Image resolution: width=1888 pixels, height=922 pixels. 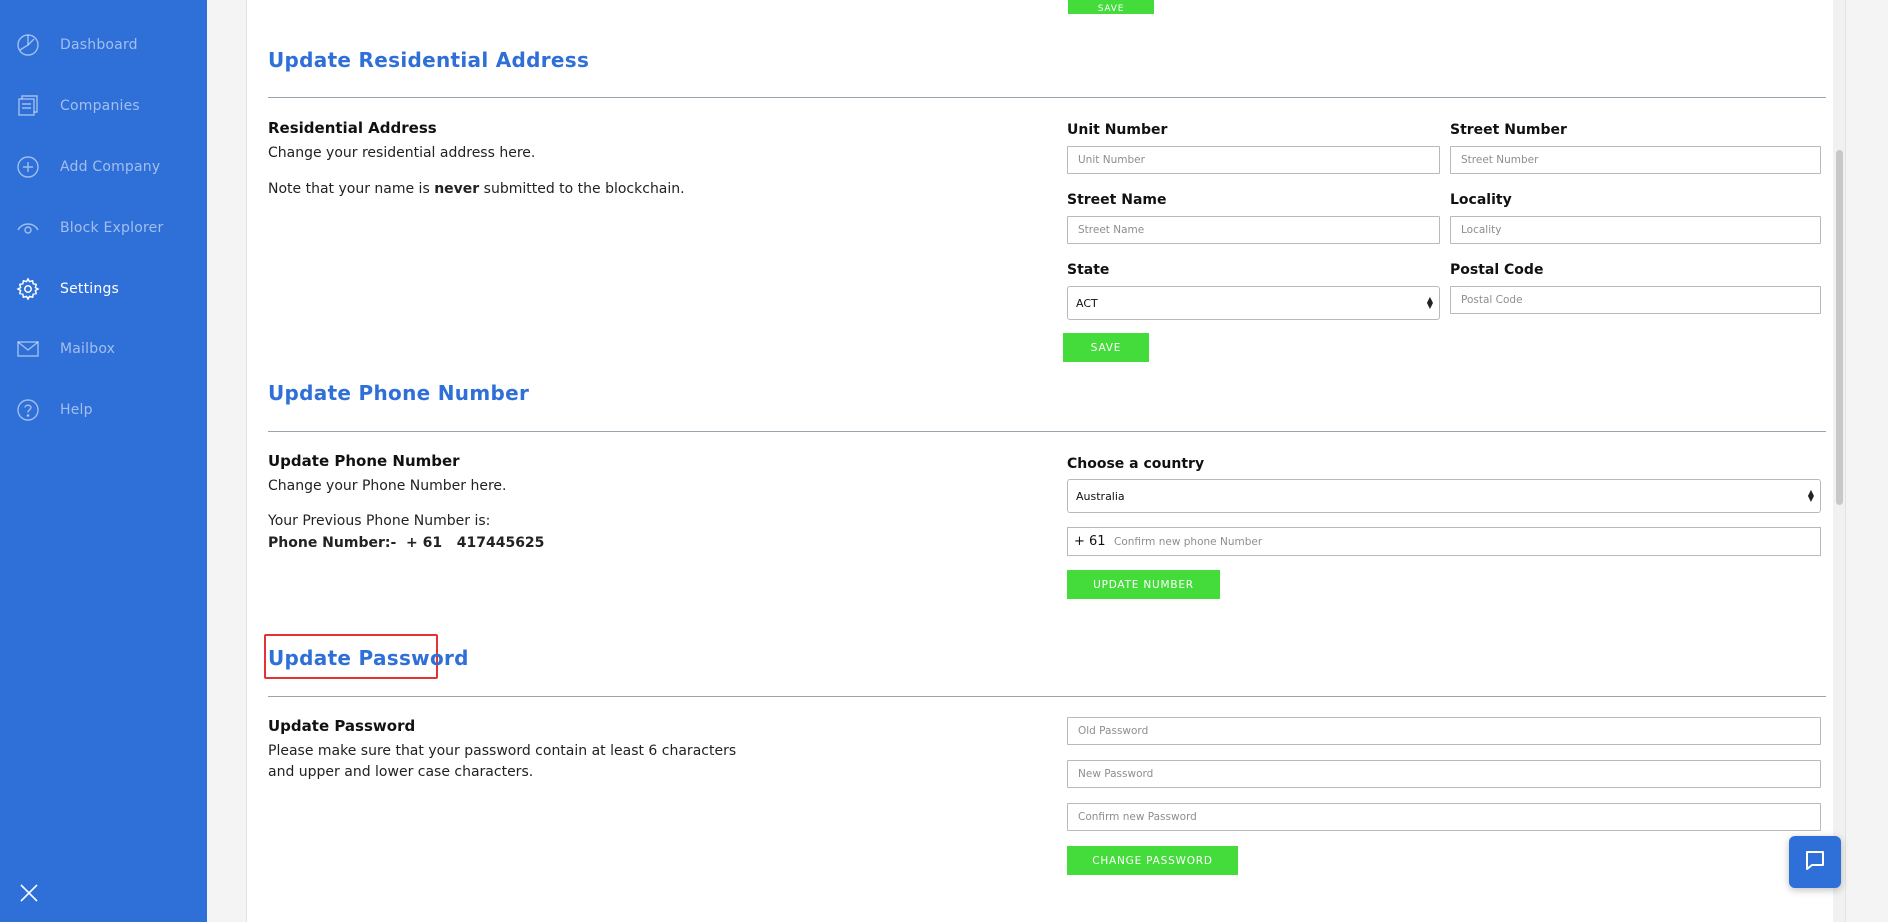 What do you see at coordinates (28, 45) in the screenshot?
I see `dashboard-icon` at bounding box center [28, 45].